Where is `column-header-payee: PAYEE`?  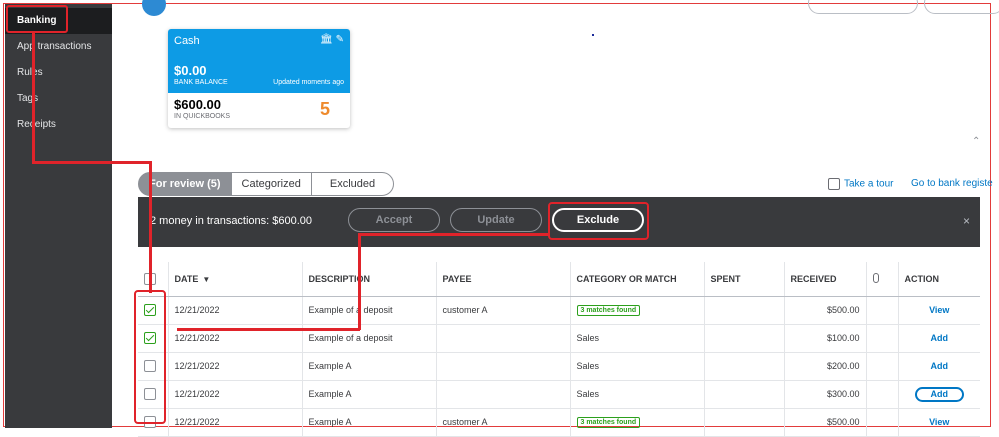
column-header-payee: PAYEE is located at coordinates (502, 279).